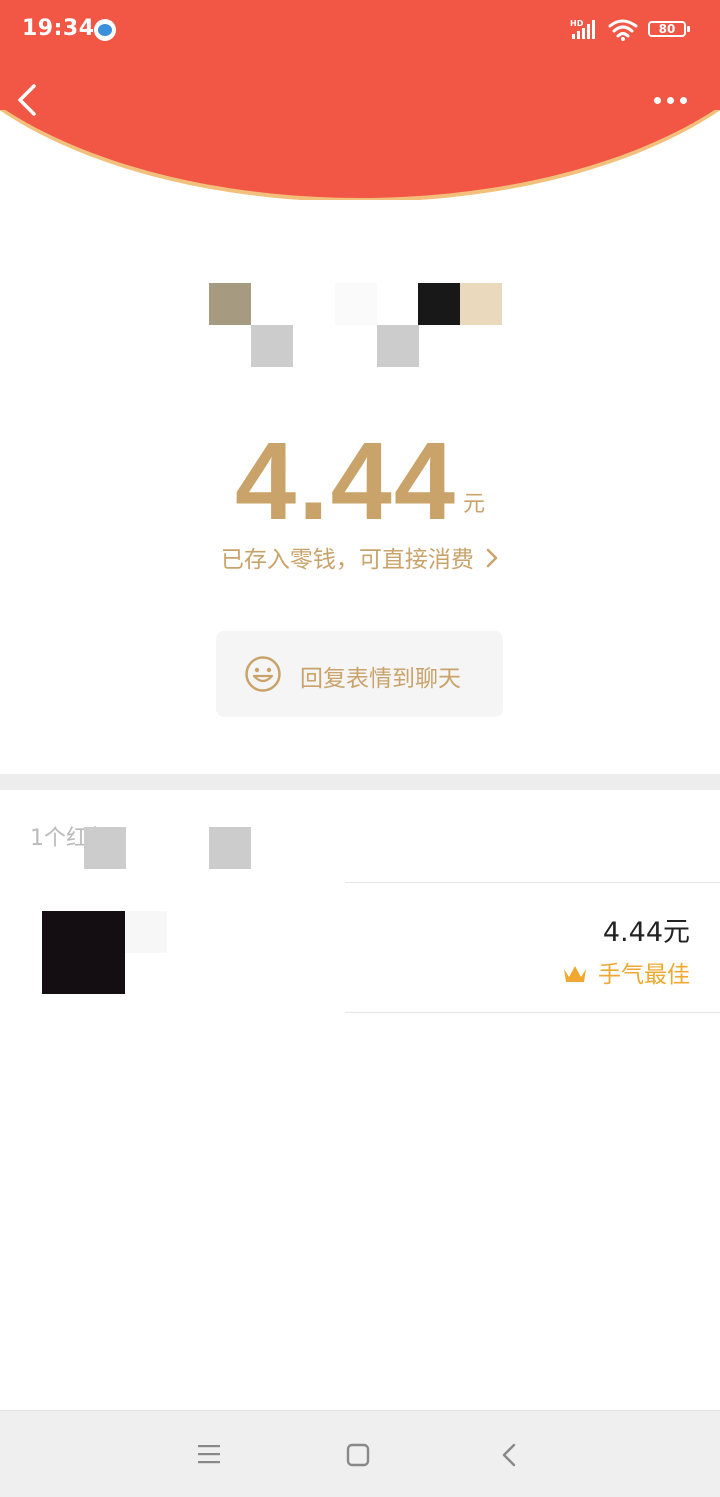 The image size is (720, 1497). I want to click on back-button, so click(30, 100).